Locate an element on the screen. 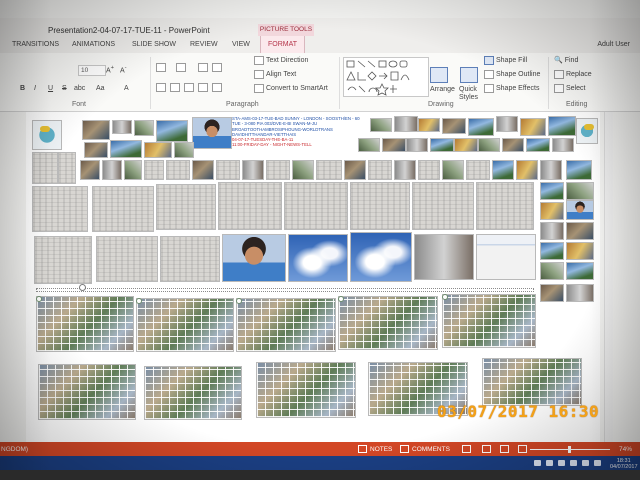  change-case-button: Aa is located at coordinates (100, 88).